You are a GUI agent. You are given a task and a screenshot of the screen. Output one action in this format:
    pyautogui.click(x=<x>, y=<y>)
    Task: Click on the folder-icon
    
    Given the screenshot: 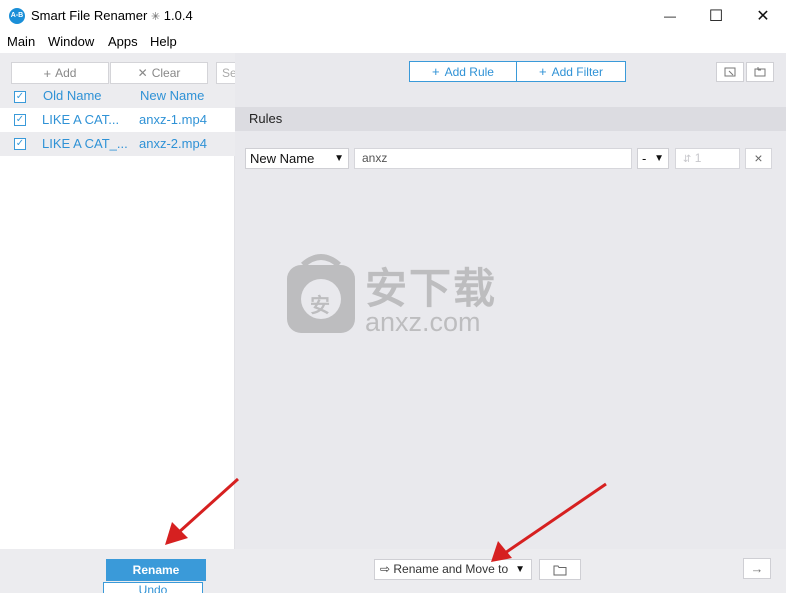 What is the action you would take?
    pyautogui.click(x=560, y=570)
    